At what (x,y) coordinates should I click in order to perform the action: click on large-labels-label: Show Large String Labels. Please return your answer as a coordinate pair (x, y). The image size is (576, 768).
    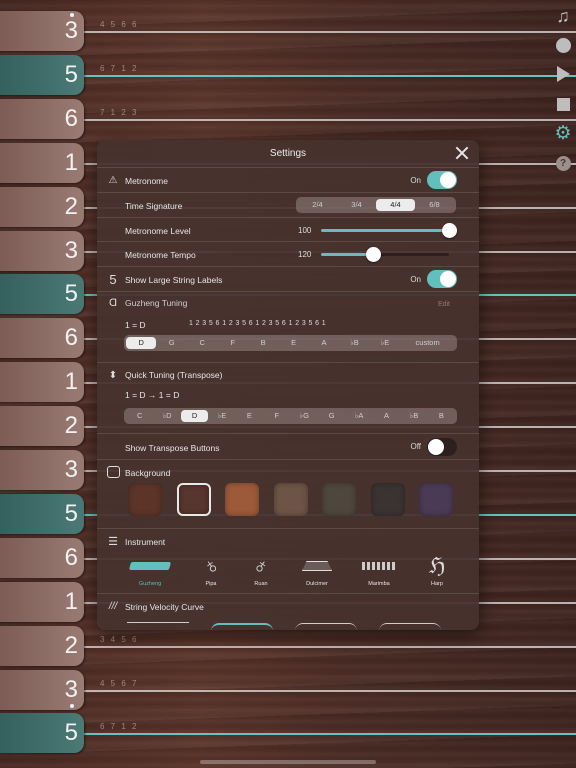
    Looking at the image, I should click on (174, 280).